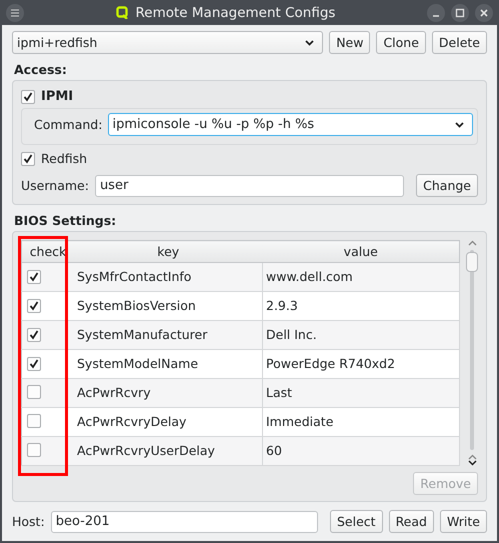  What do you see at coordinates (460, 13) in the screenshot?
I see `maximize-icon` at bounding box center [460, 13].